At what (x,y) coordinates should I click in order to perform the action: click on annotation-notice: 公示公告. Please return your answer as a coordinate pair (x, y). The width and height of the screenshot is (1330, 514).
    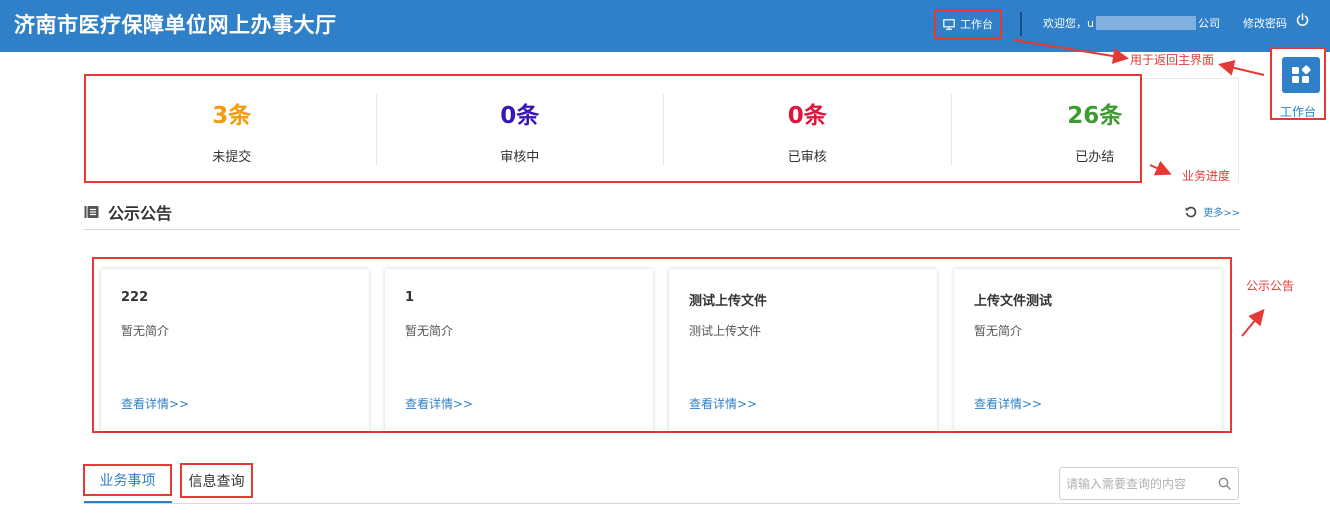
    Looking at the image, I should click on (1270, 286).